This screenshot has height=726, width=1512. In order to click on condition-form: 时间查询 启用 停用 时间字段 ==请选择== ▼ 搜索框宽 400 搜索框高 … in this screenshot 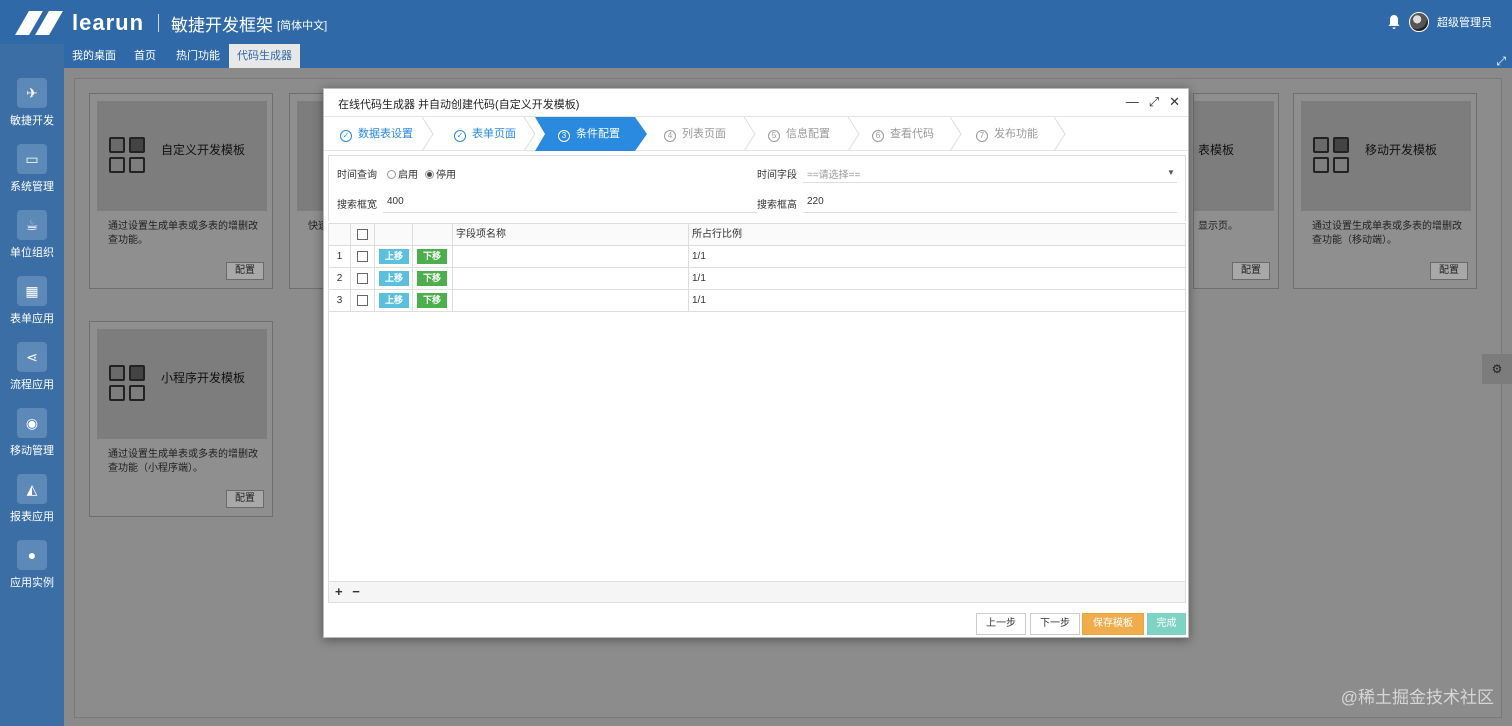, I will do `click(757, 188)`.